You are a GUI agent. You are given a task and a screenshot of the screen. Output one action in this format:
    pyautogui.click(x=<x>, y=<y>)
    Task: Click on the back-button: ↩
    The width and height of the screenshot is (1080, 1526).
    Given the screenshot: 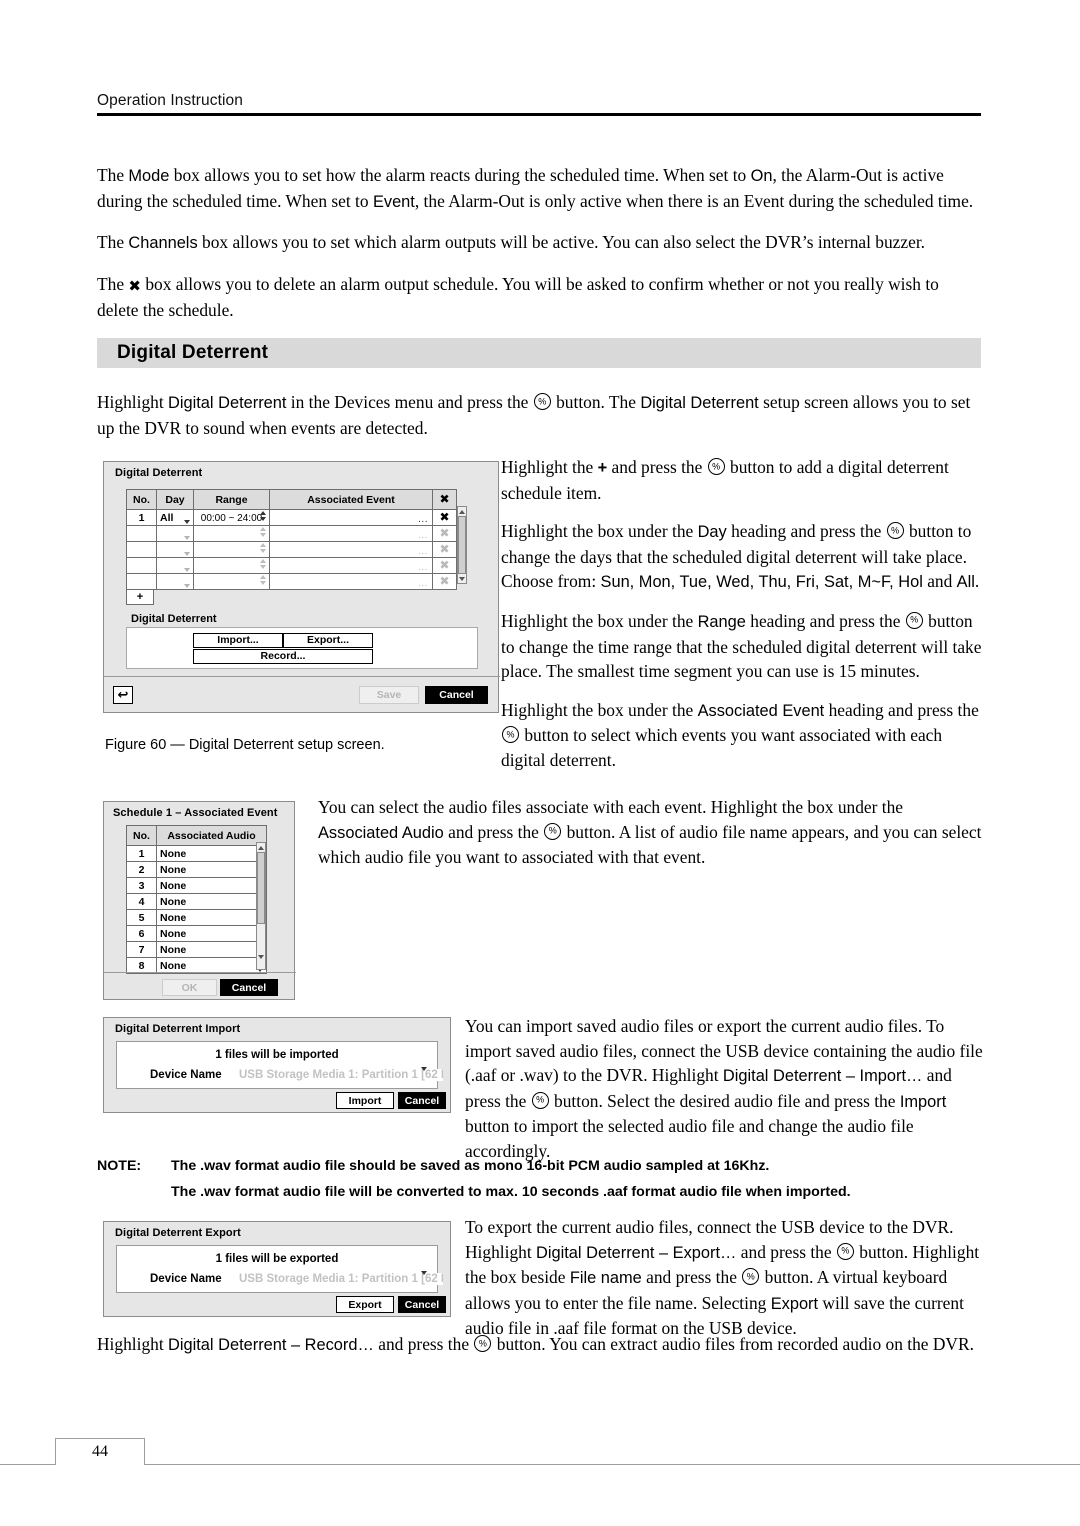 What is the action you would take?
    pyautogui.click(x=123, y=695)
    